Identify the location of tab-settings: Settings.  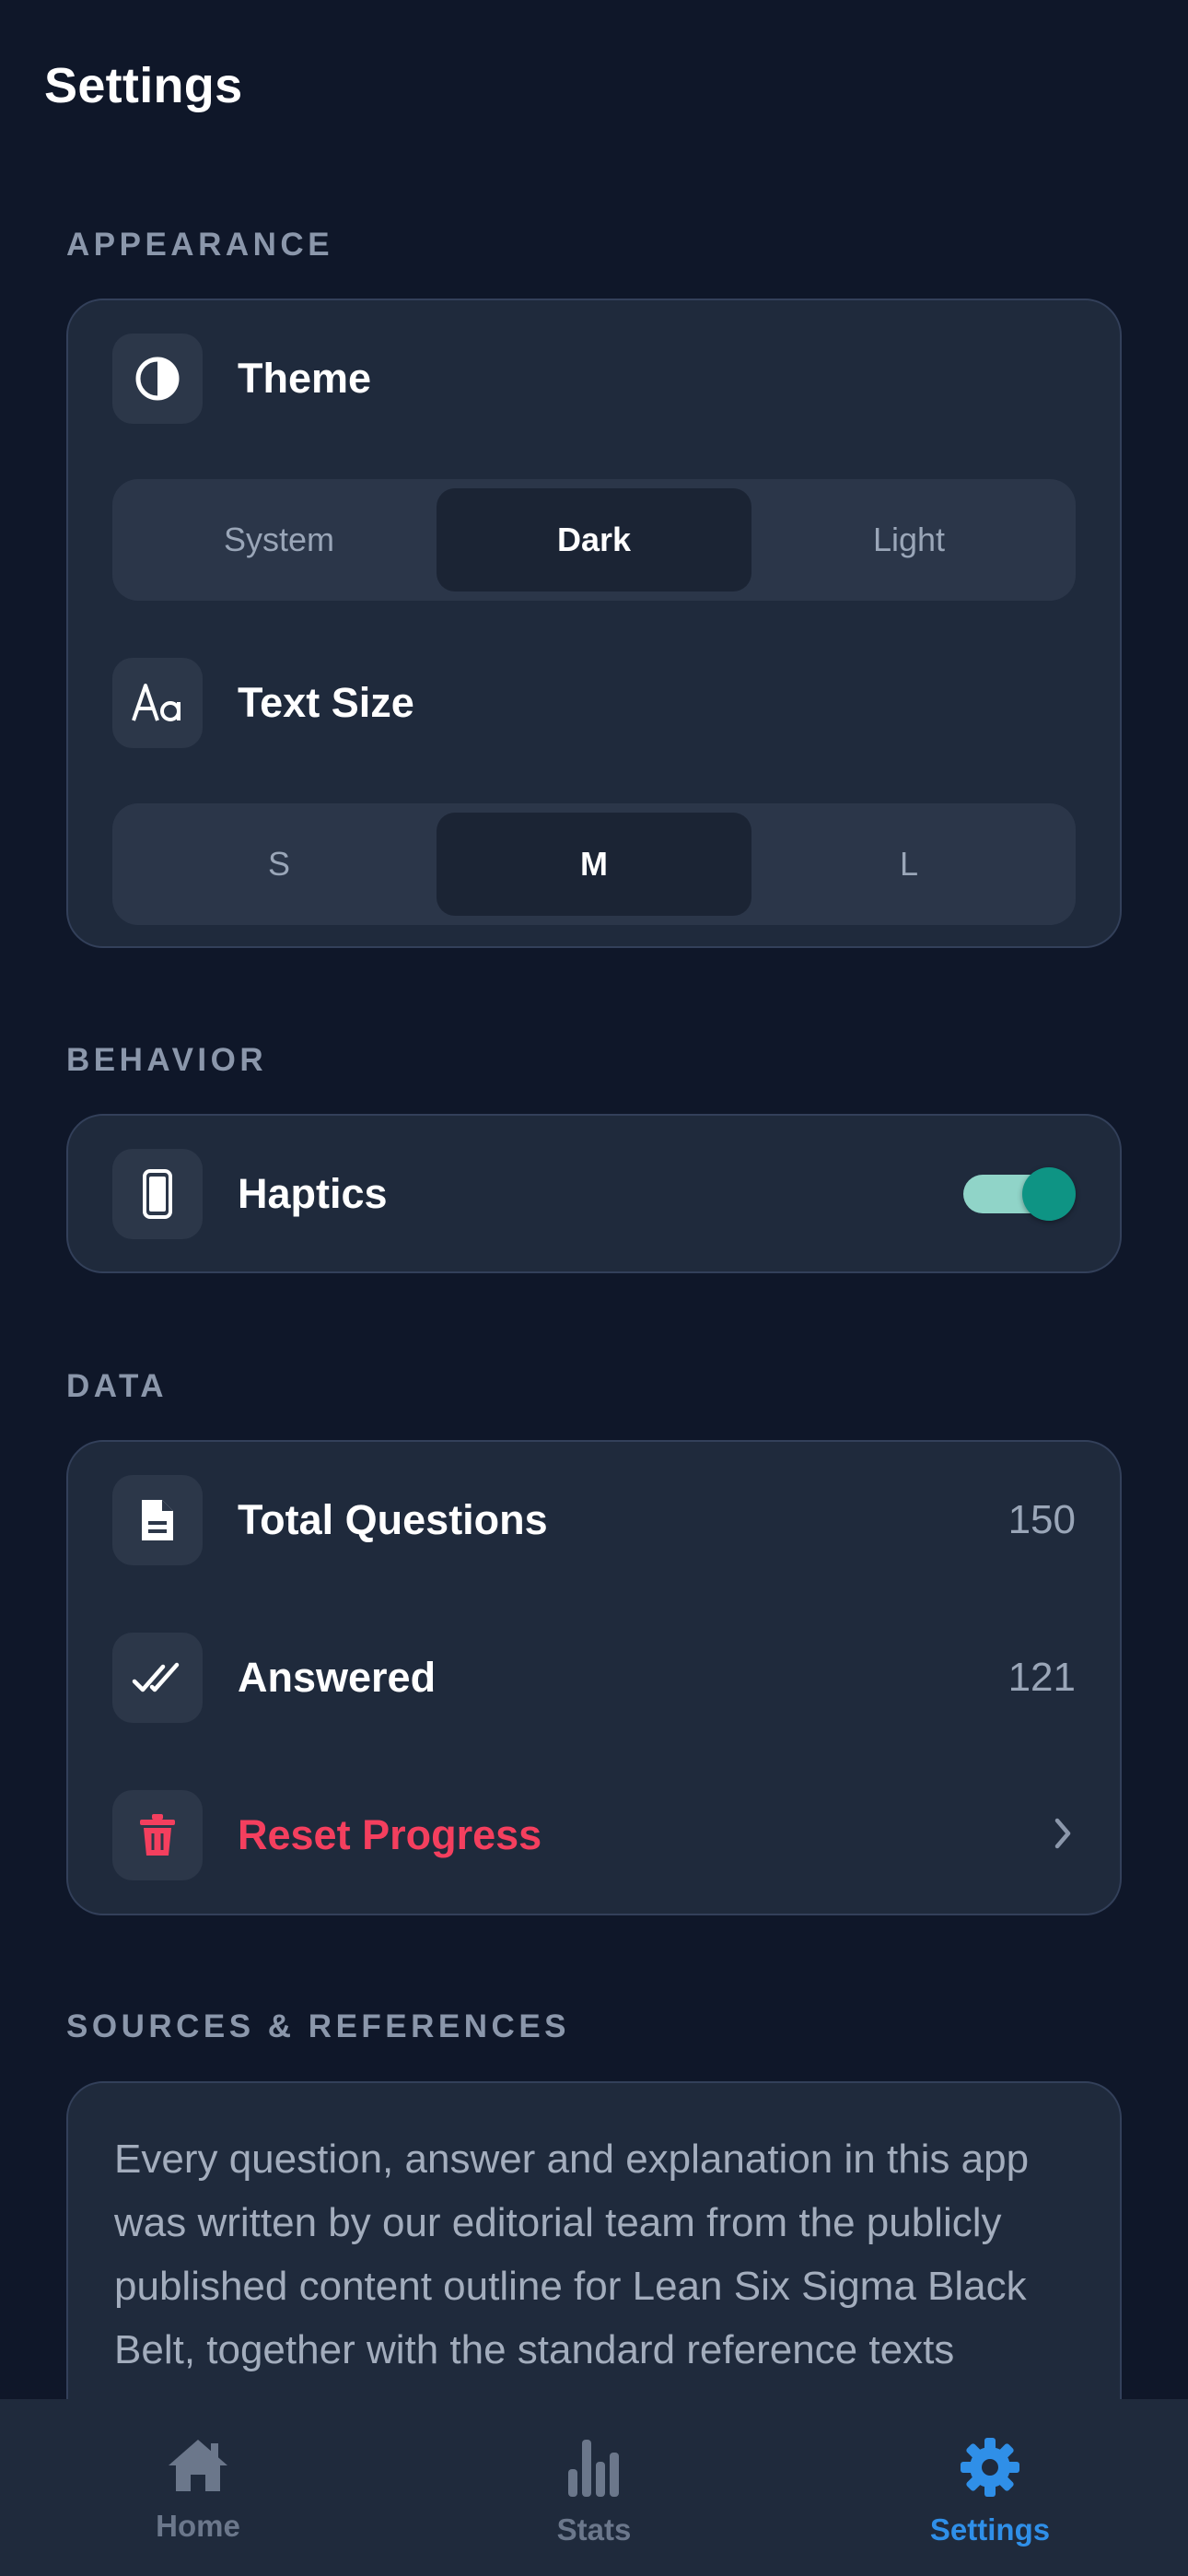
(990, 2487).